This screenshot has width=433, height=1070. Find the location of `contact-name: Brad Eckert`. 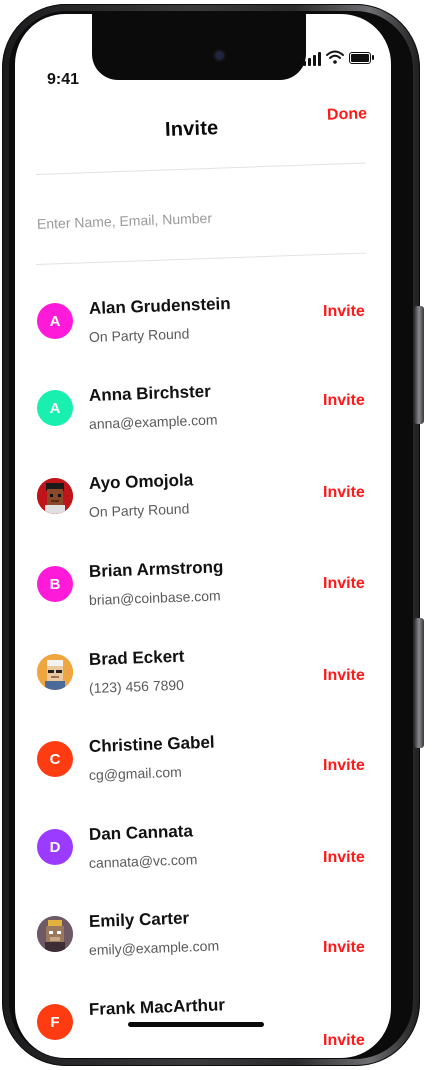

contact-name: Brad Eckert is located at coordinates (136, 657).